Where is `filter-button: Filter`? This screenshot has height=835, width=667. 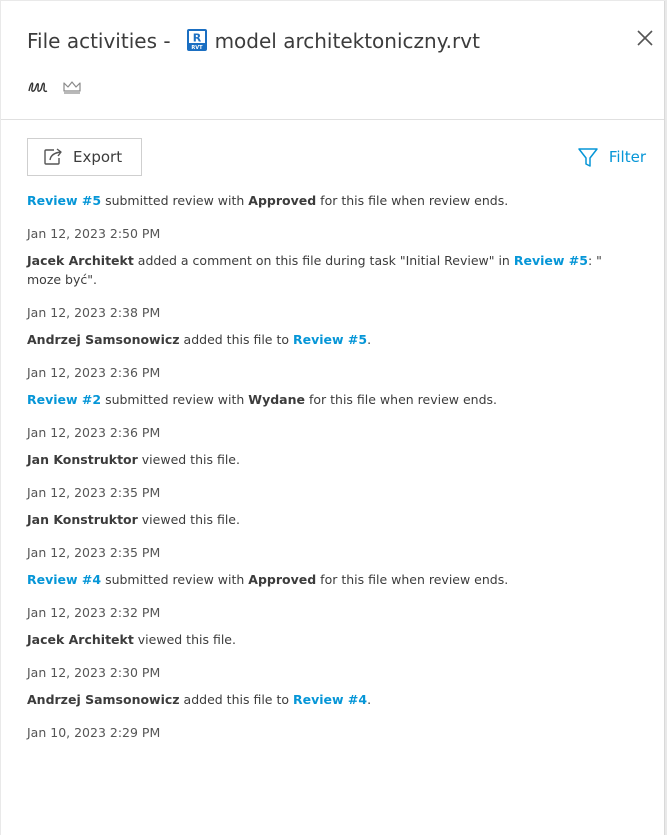
filter-button: Filter is located at coordinates (611, 157).